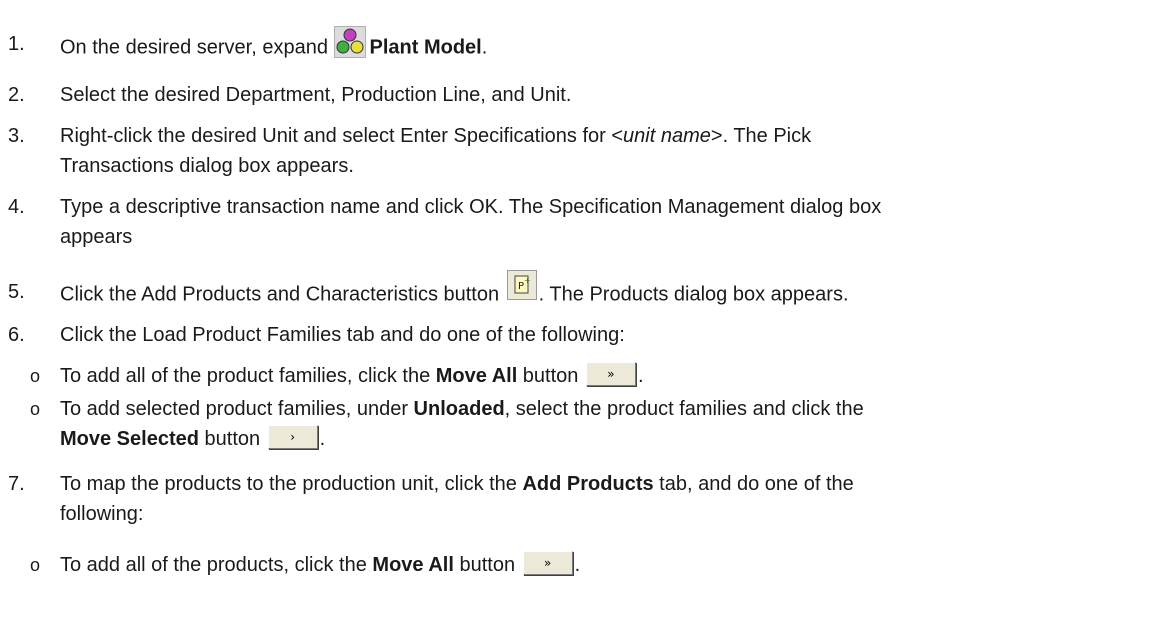  What do you see at coordinates (16, 484) in the screenshot?
I see `step-number: 7.` at bounding box center [16, 484].